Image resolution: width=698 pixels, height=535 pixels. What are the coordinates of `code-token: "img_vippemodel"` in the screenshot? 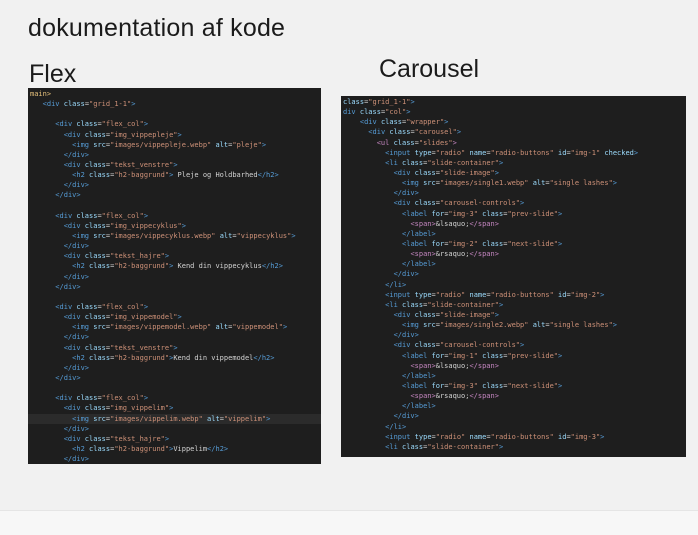 It's located at (144, 317).